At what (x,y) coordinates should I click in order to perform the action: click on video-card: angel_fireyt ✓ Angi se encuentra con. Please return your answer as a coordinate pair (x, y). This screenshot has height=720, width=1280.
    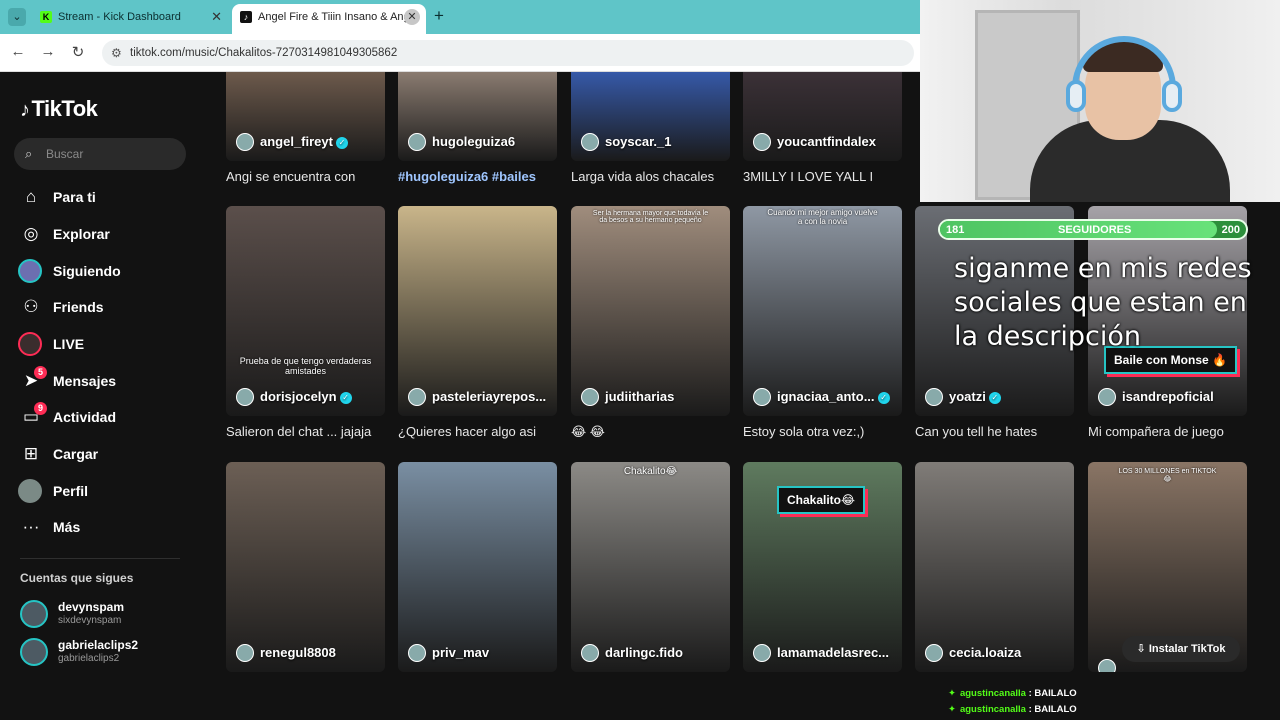
    Looking at the image, I should click on (305, 128).